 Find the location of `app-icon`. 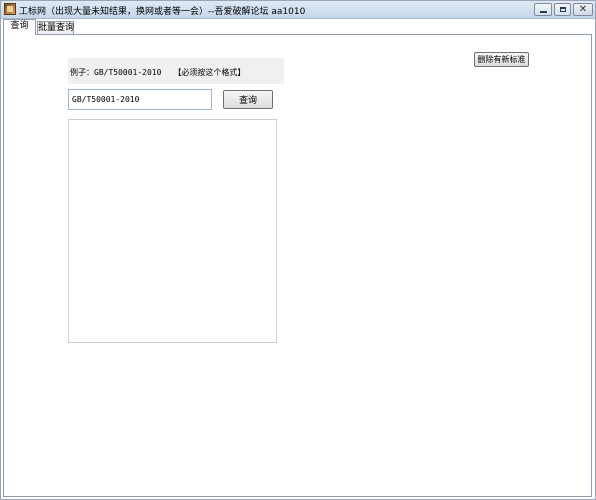

app-icon is located at coordinates (10, 9).